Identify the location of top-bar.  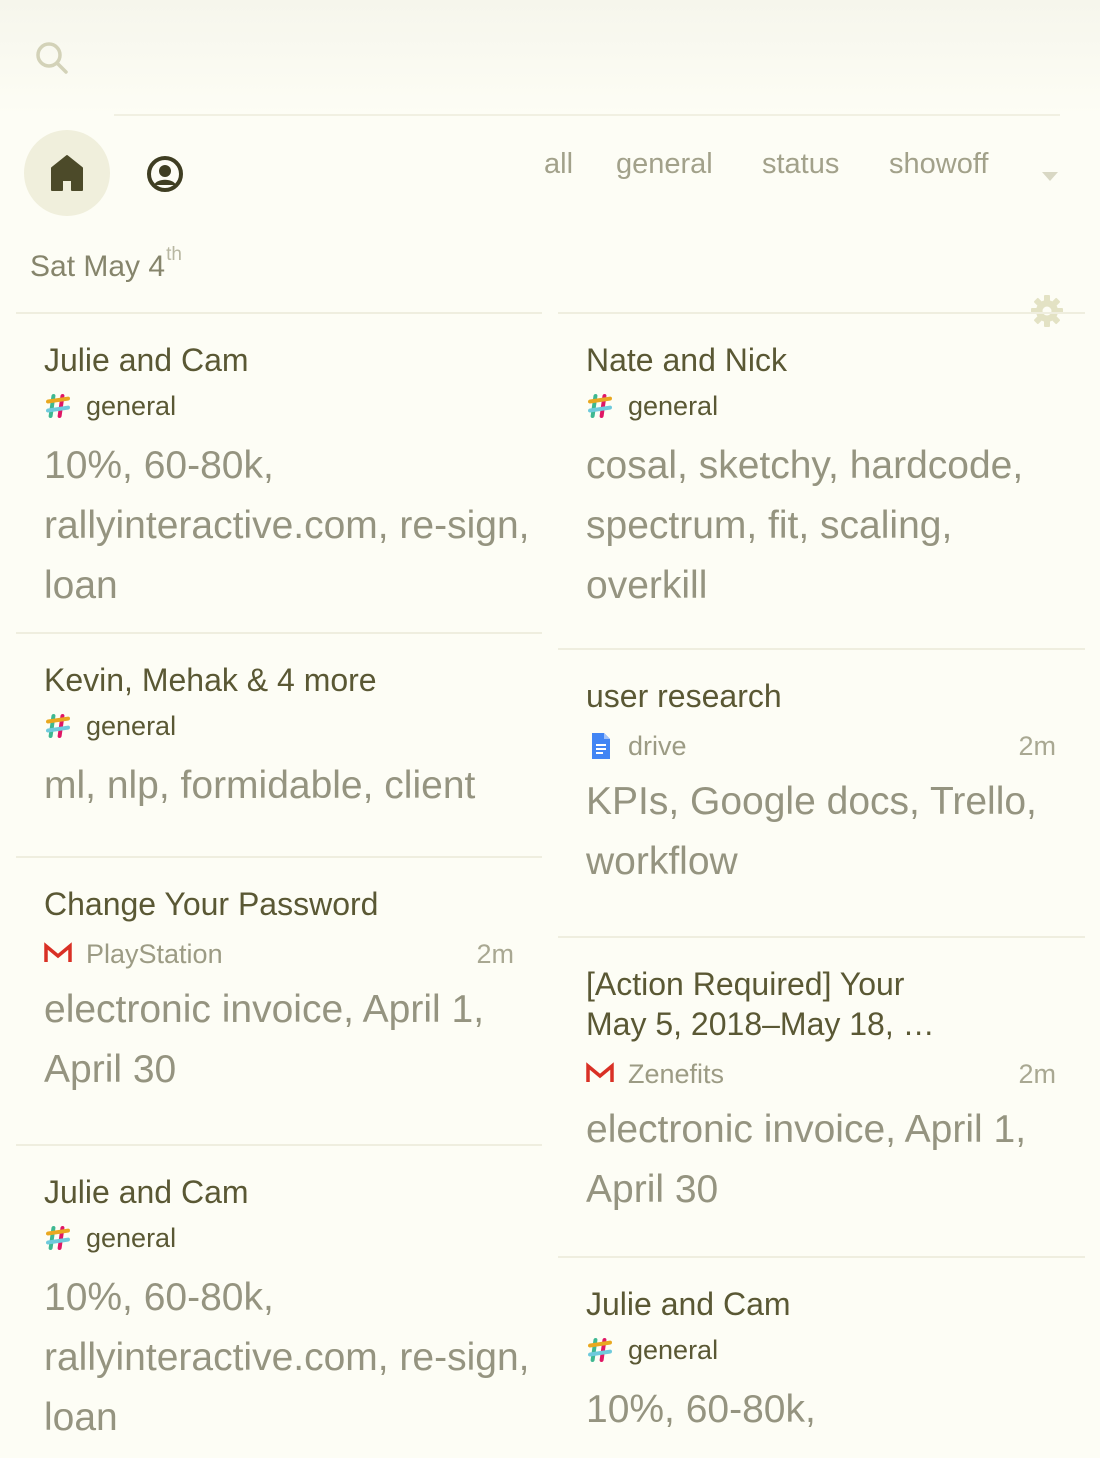
(550, 57).